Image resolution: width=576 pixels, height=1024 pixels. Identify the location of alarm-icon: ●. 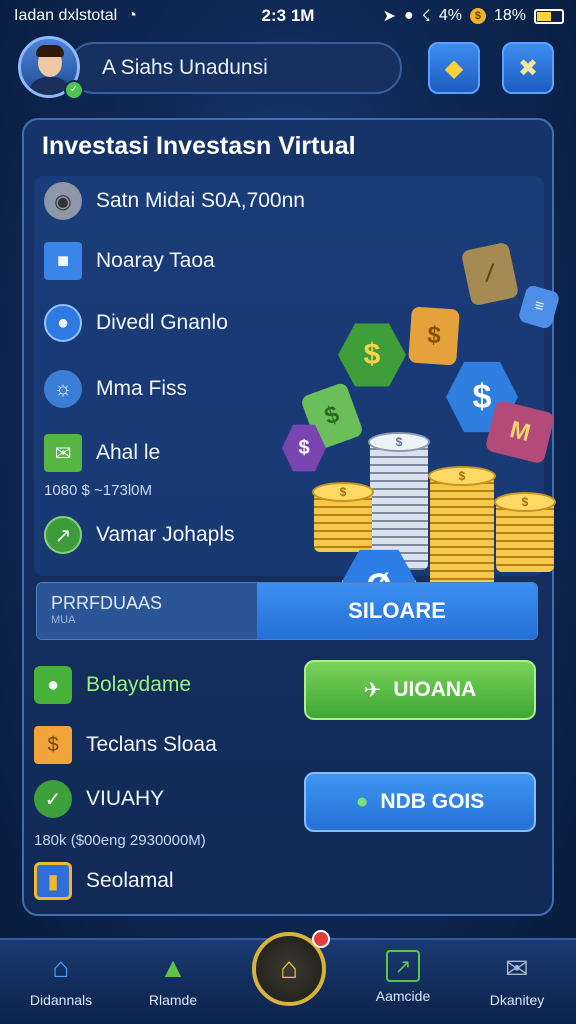
(409, 15).